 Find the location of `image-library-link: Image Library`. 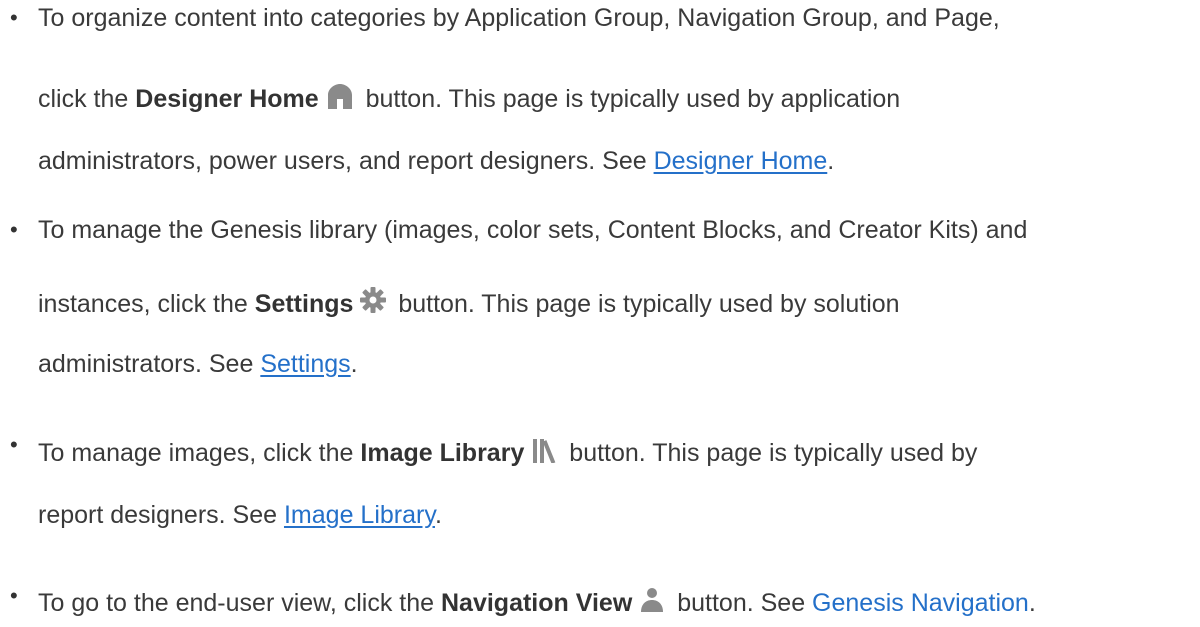

image-library-link: Image Library is located at coordinates (359, 515).